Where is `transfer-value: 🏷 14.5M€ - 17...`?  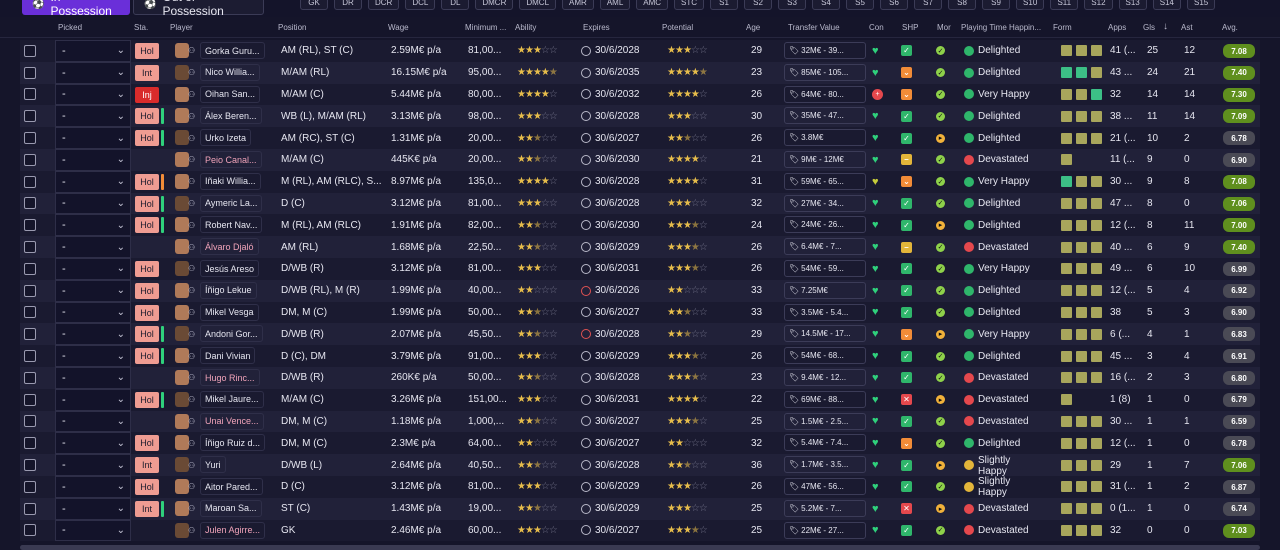 transfer-value: 🏷 14.5M€ - 17... is located at coordinates (825, 334).